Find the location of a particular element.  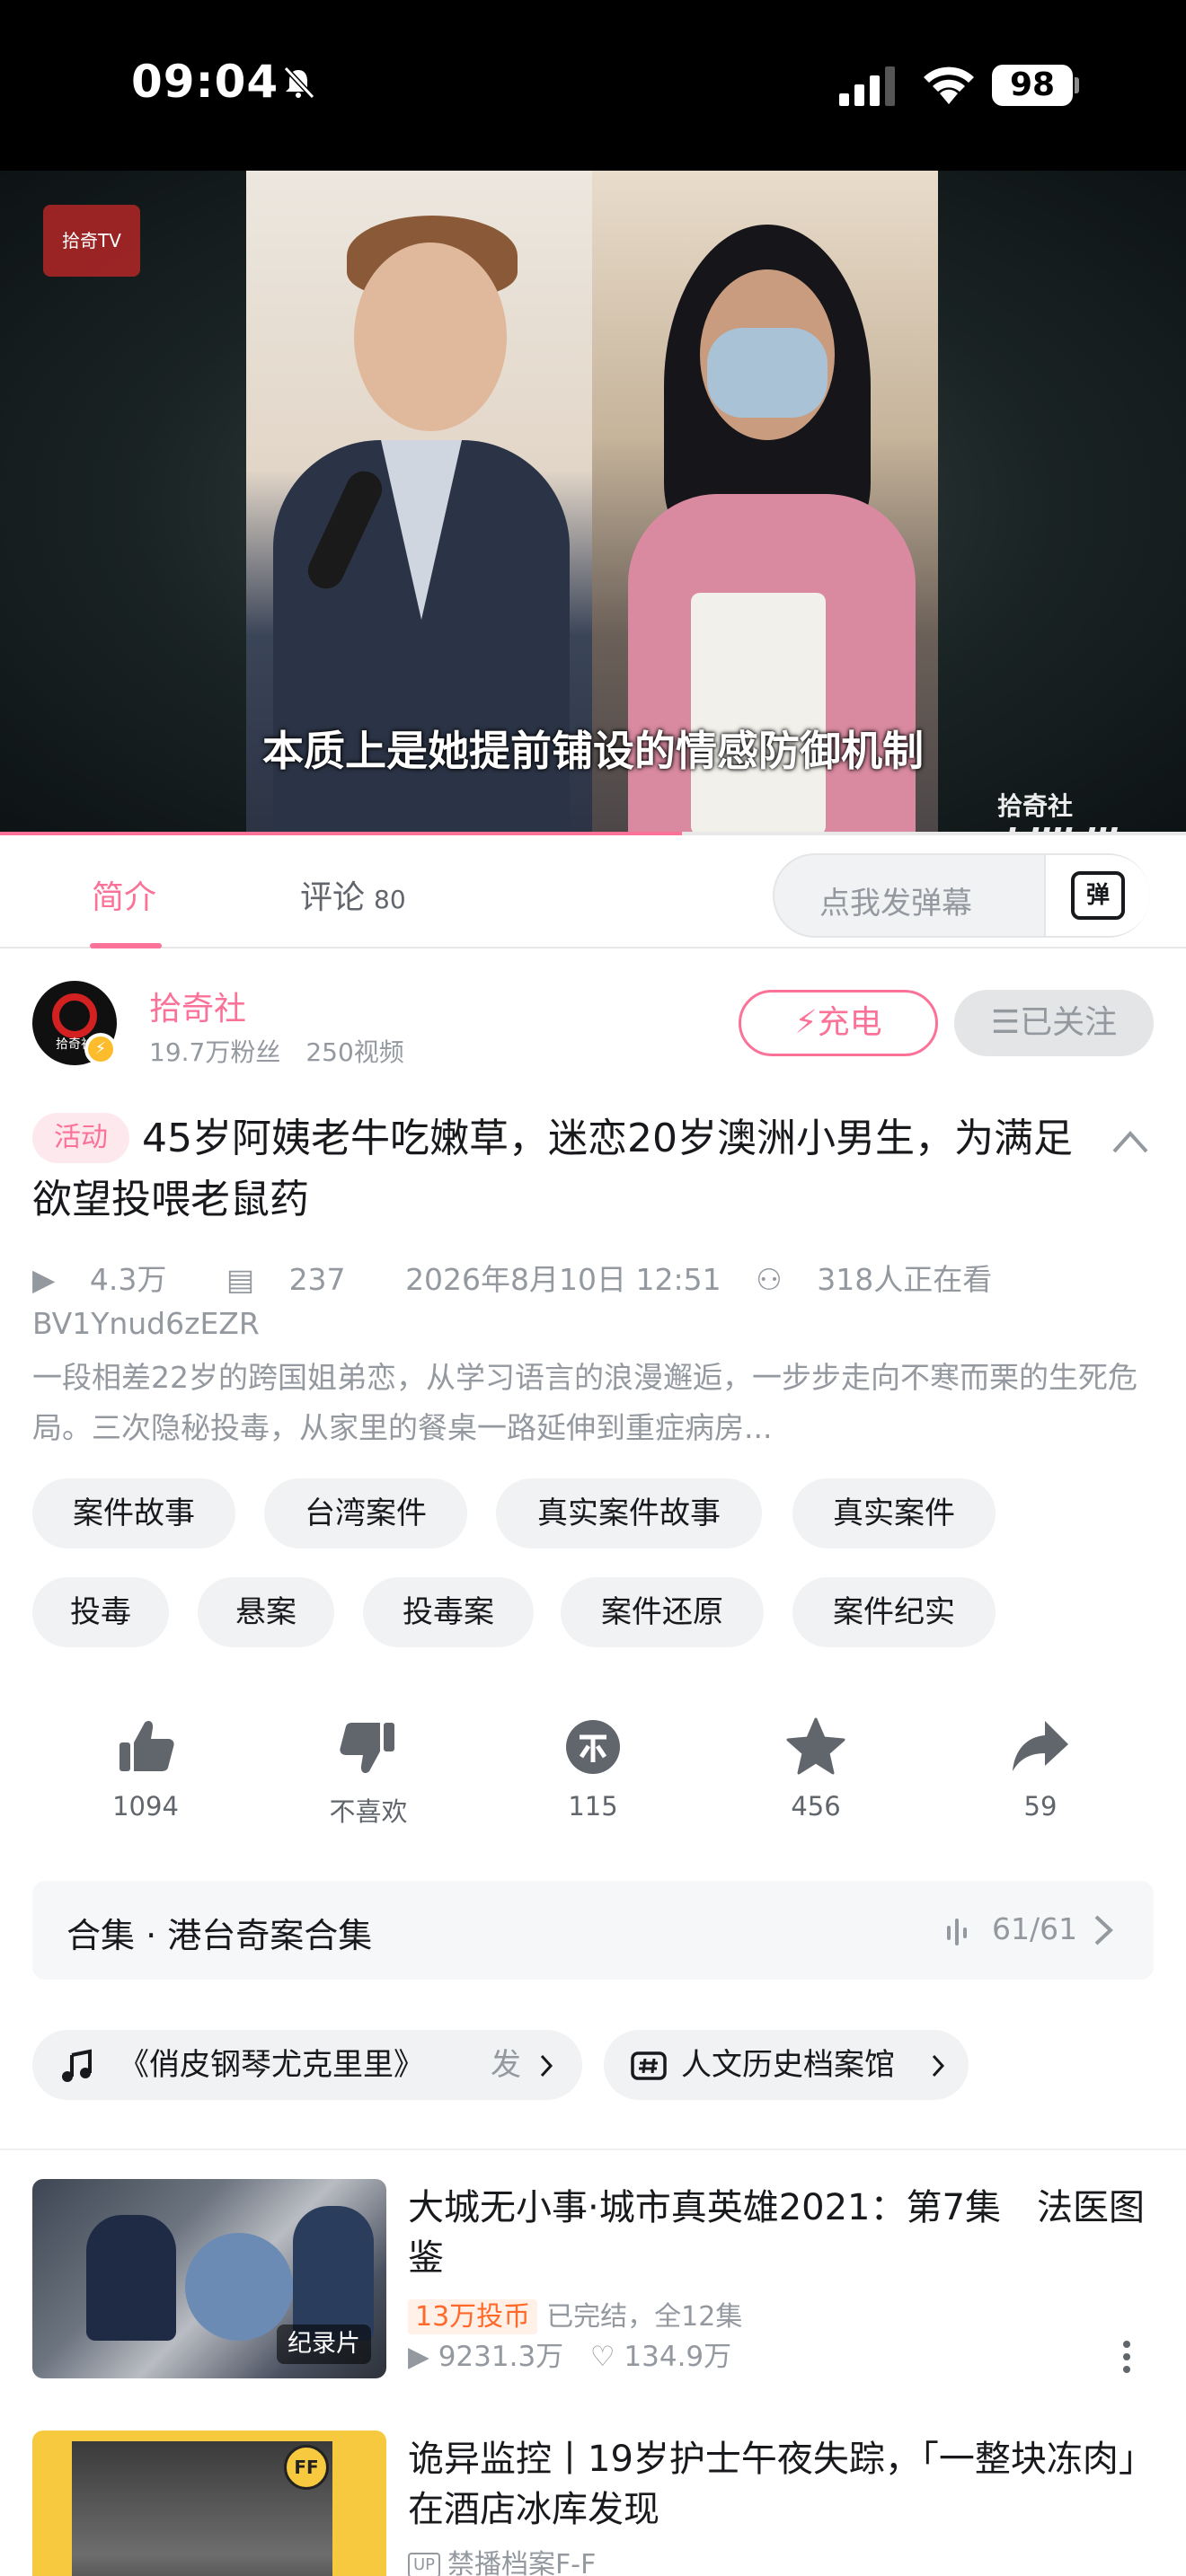

views-stat: ▶ 4.3万 is located at coordinates (111, 1279).